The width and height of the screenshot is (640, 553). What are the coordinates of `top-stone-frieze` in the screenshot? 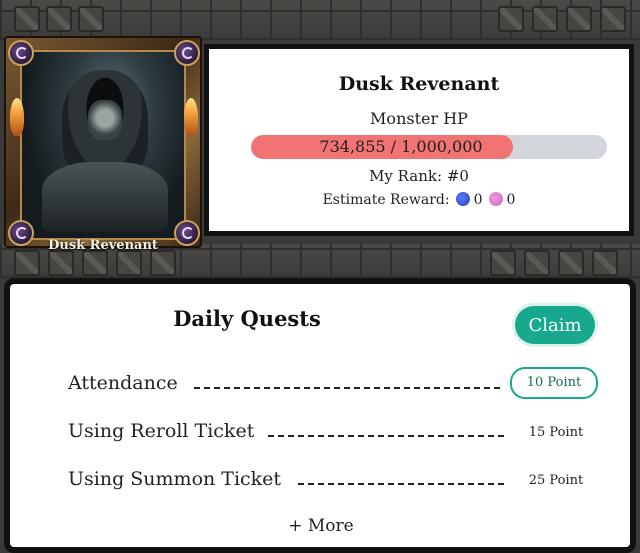 It's located at (320, 20).